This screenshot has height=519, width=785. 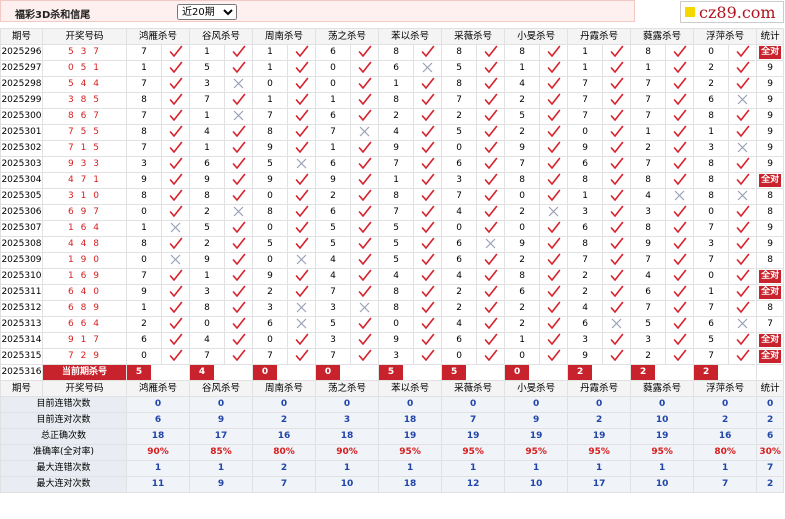 What do you see at coordinates (284, 404) in the screenshot?
I see `summary-value: 0` at bounding box center [284, 404].